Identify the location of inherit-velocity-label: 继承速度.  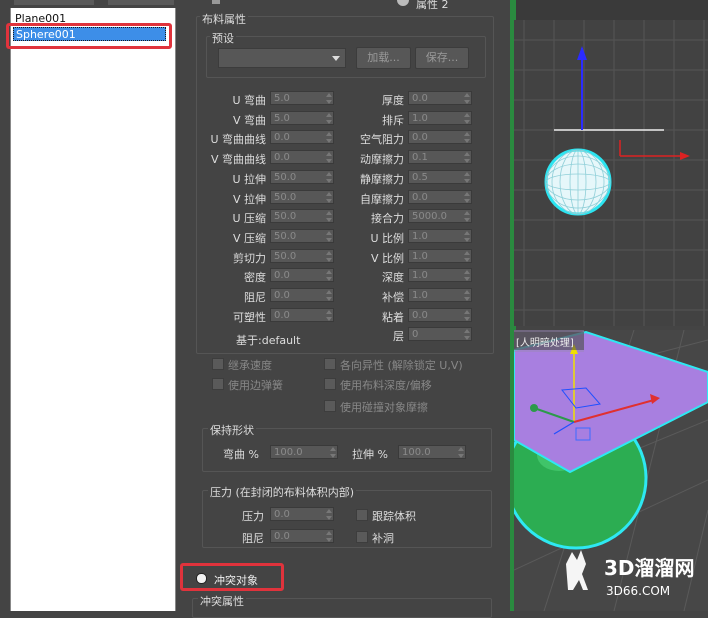
(250, 365).